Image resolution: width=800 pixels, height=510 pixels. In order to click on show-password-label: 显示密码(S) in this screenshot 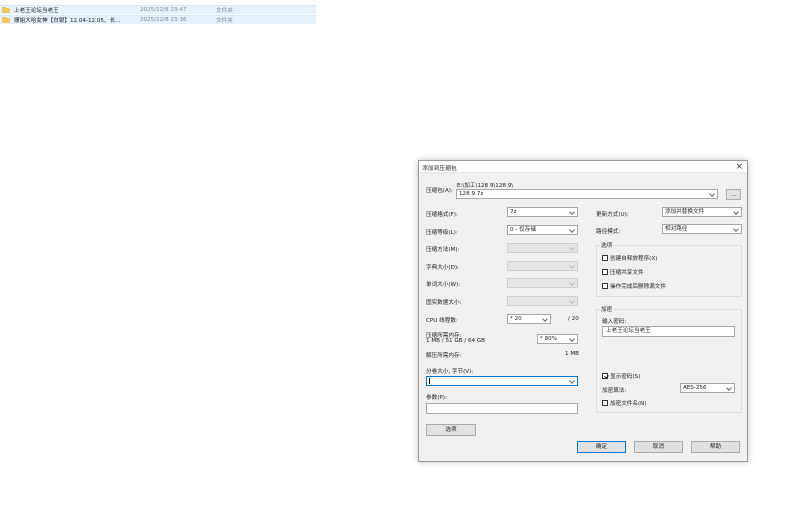, I will do `click(625, 377)`.